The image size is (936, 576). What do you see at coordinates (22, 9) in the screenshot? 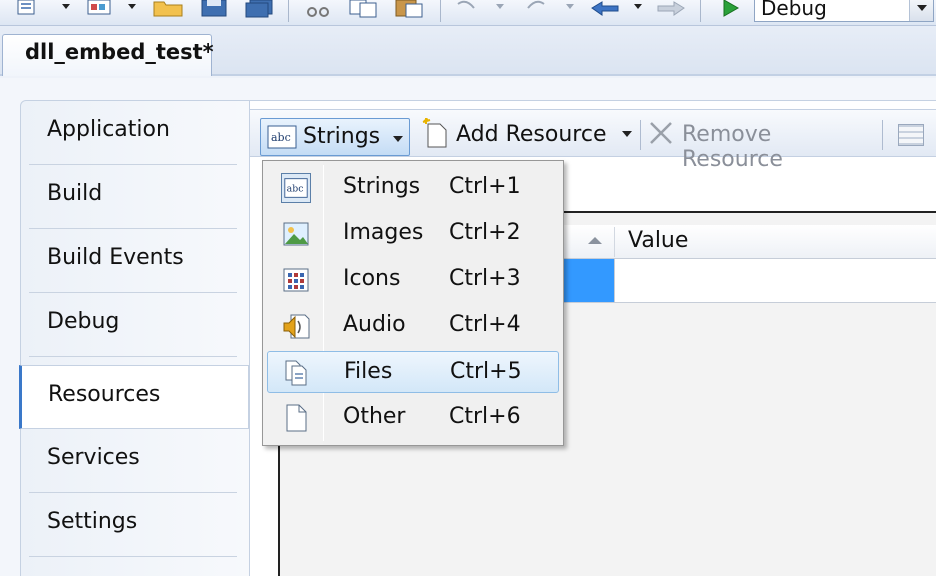
I see `new-project-icon` at bounding box center [22, 9].